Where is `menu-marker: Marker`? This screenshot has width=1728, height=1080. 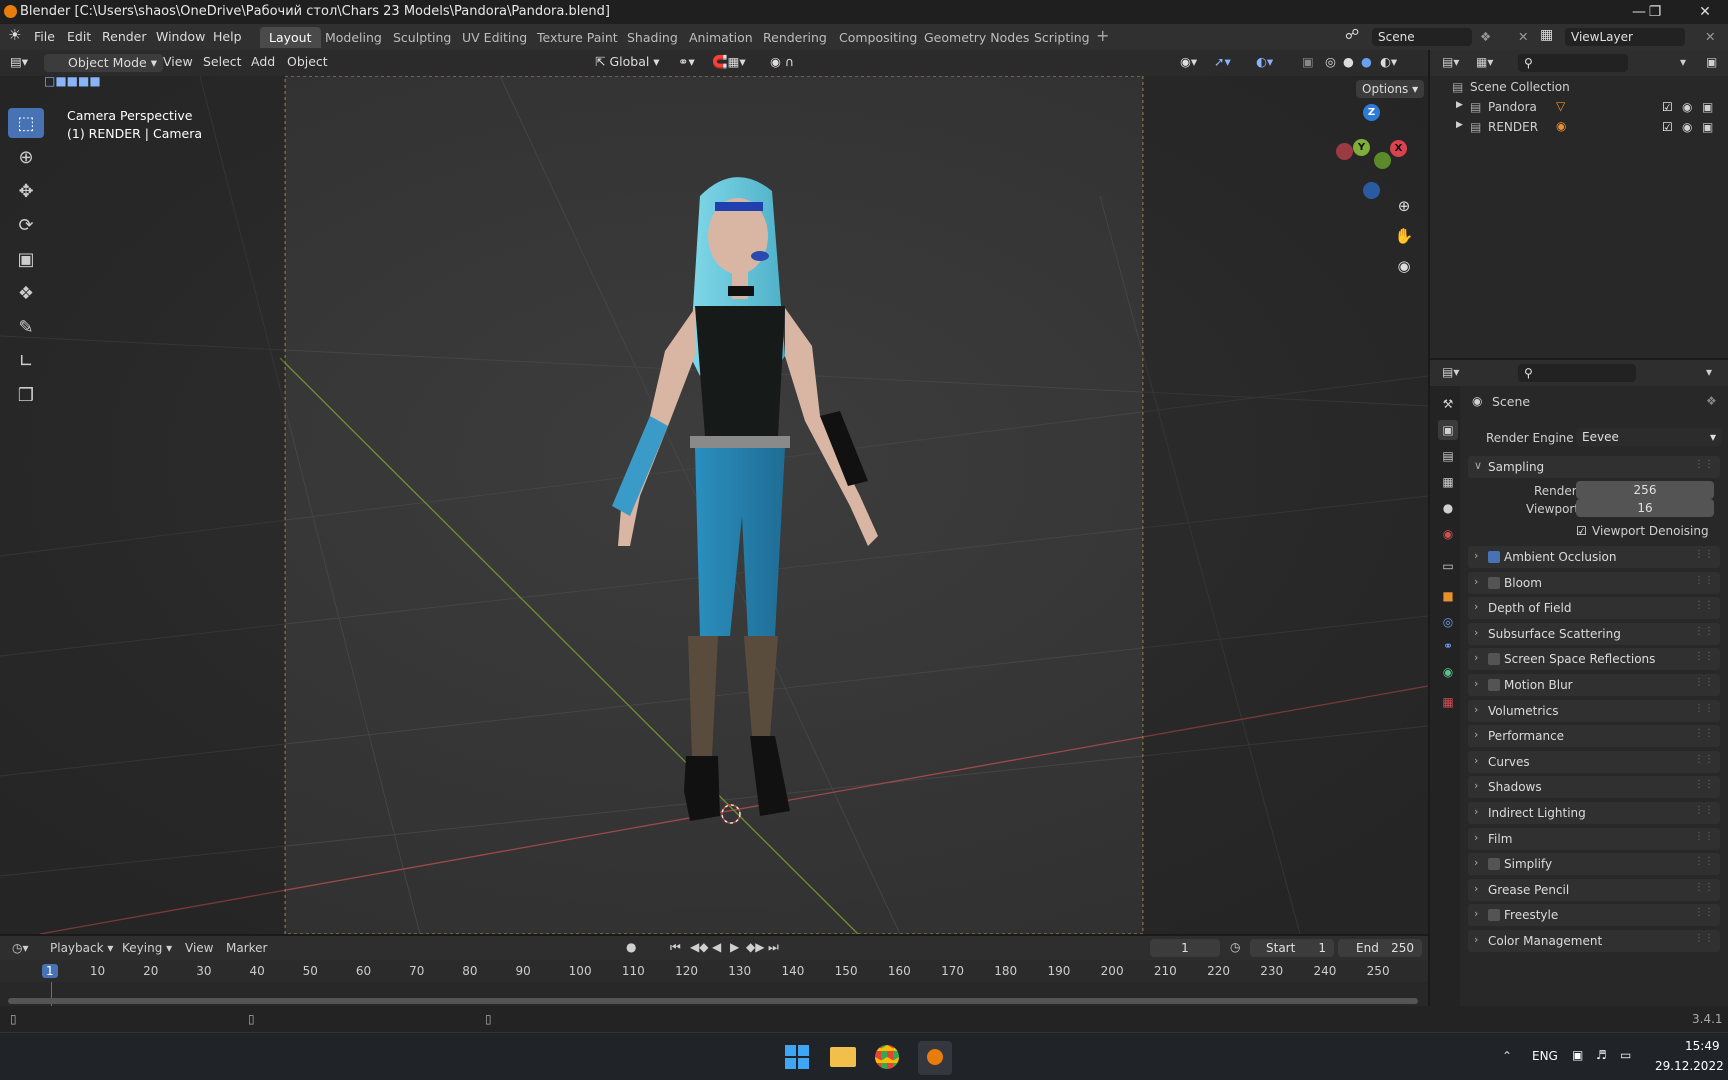 menu-marker: Marker is located at coordinates (246, 948).